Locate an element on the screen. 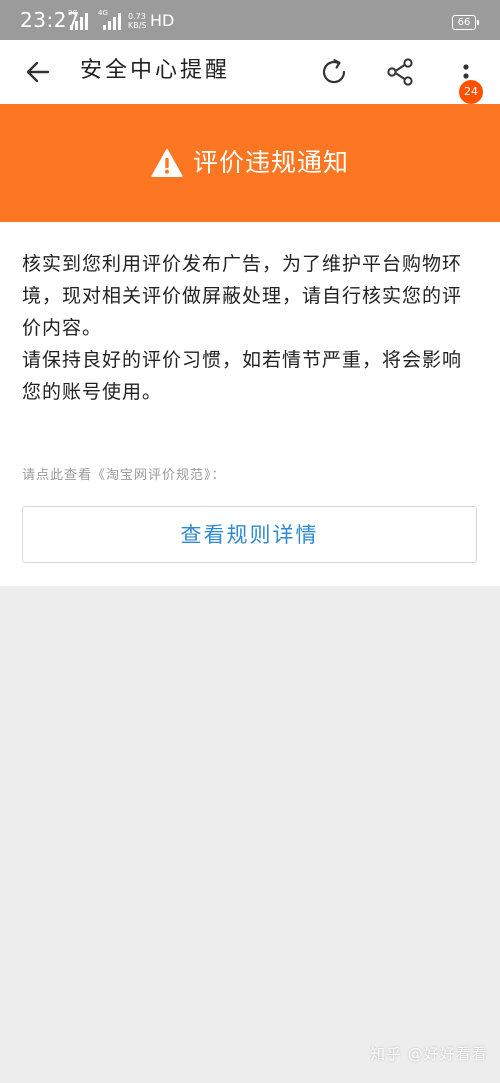 The height and width of the screenshot is (1083, 500). network-speed: 0.73 KB/S is located at coordinates (138, 21).